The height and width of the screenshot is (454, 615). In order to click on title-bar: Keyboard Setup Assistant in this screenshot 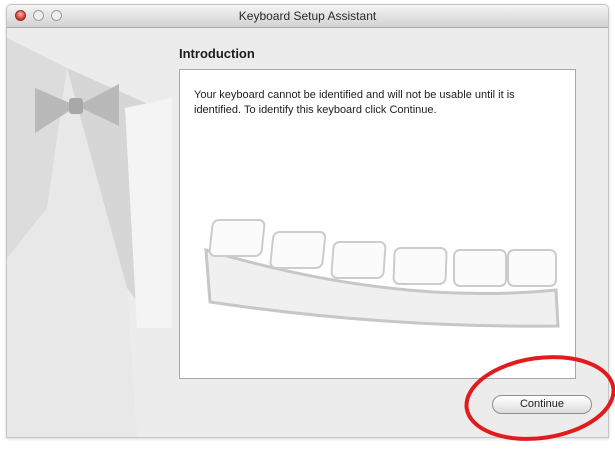, I will do `click(307, 16)`.